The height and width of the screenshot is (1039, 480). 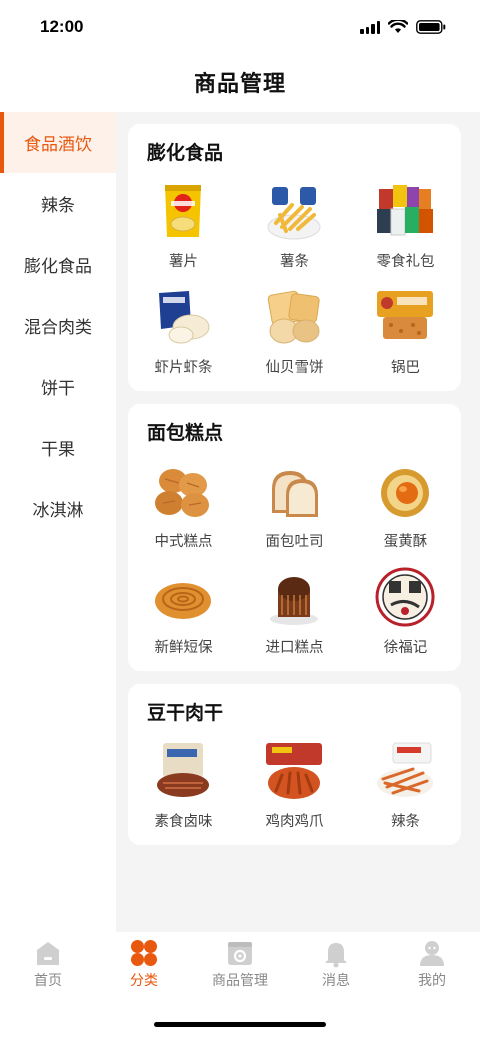 What do you see at coordinates (370, 27) in the screenshot?
I see `cellular-signal-icon` at bounding box center [370, 27].